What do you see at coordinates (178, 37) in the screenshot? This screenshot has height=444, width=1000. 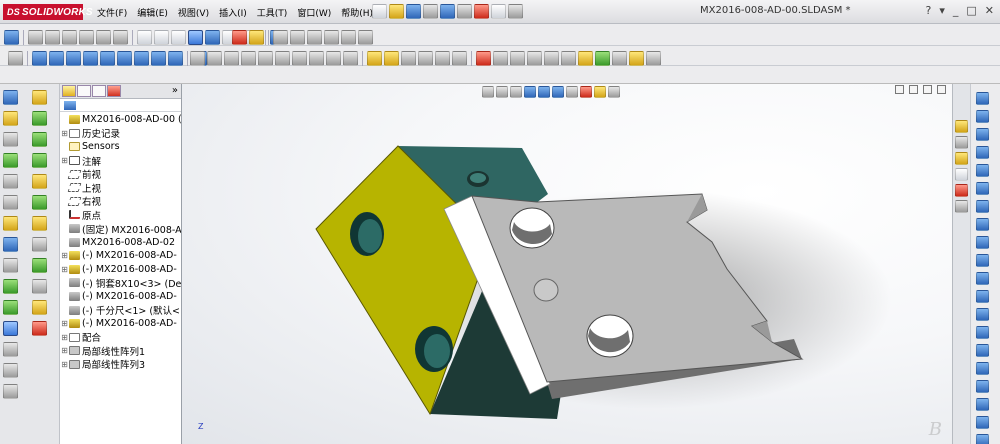 I see `hidden-lines-removed-icon` at bounding box center [178, 37].